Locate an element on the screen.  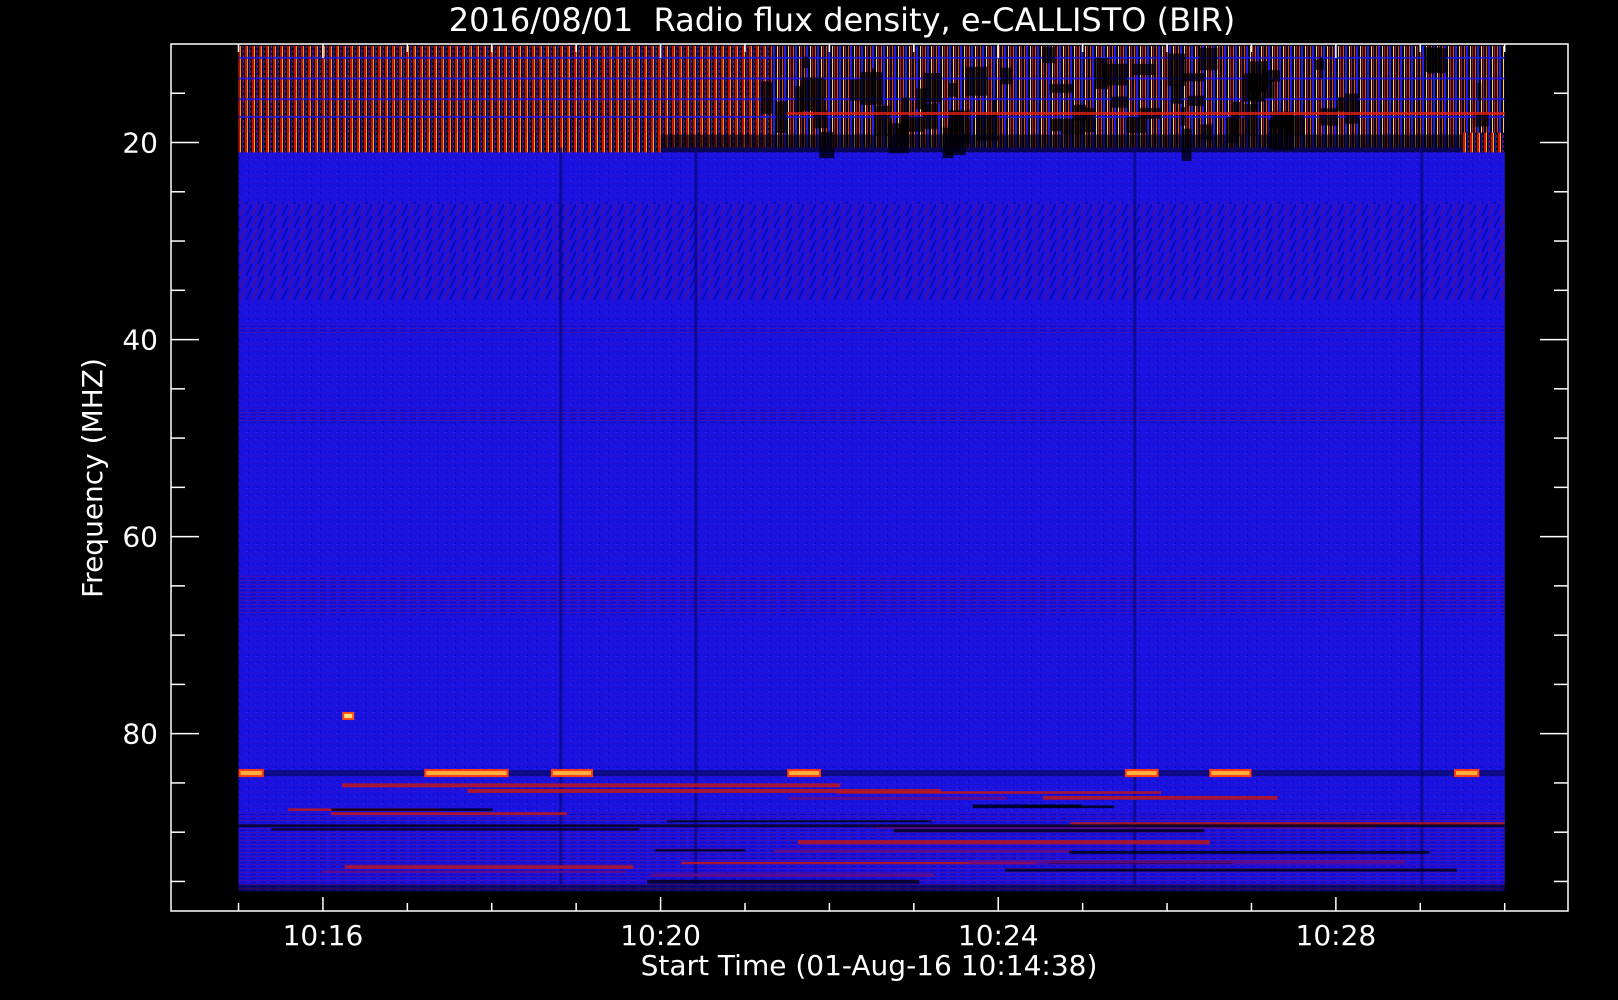
rfi-band-dense is located at coordinates (504, 96).